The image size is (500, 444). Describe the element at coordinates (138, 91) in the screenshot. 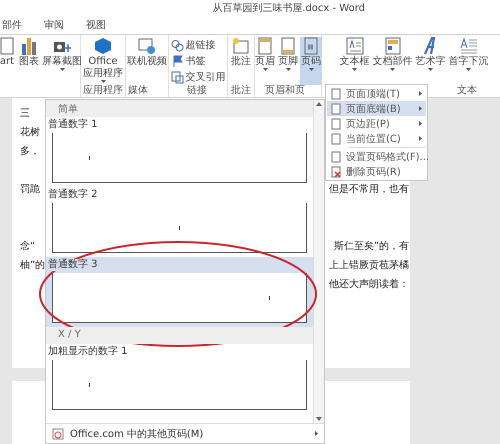

I see `group-label: 媒体` at that location.